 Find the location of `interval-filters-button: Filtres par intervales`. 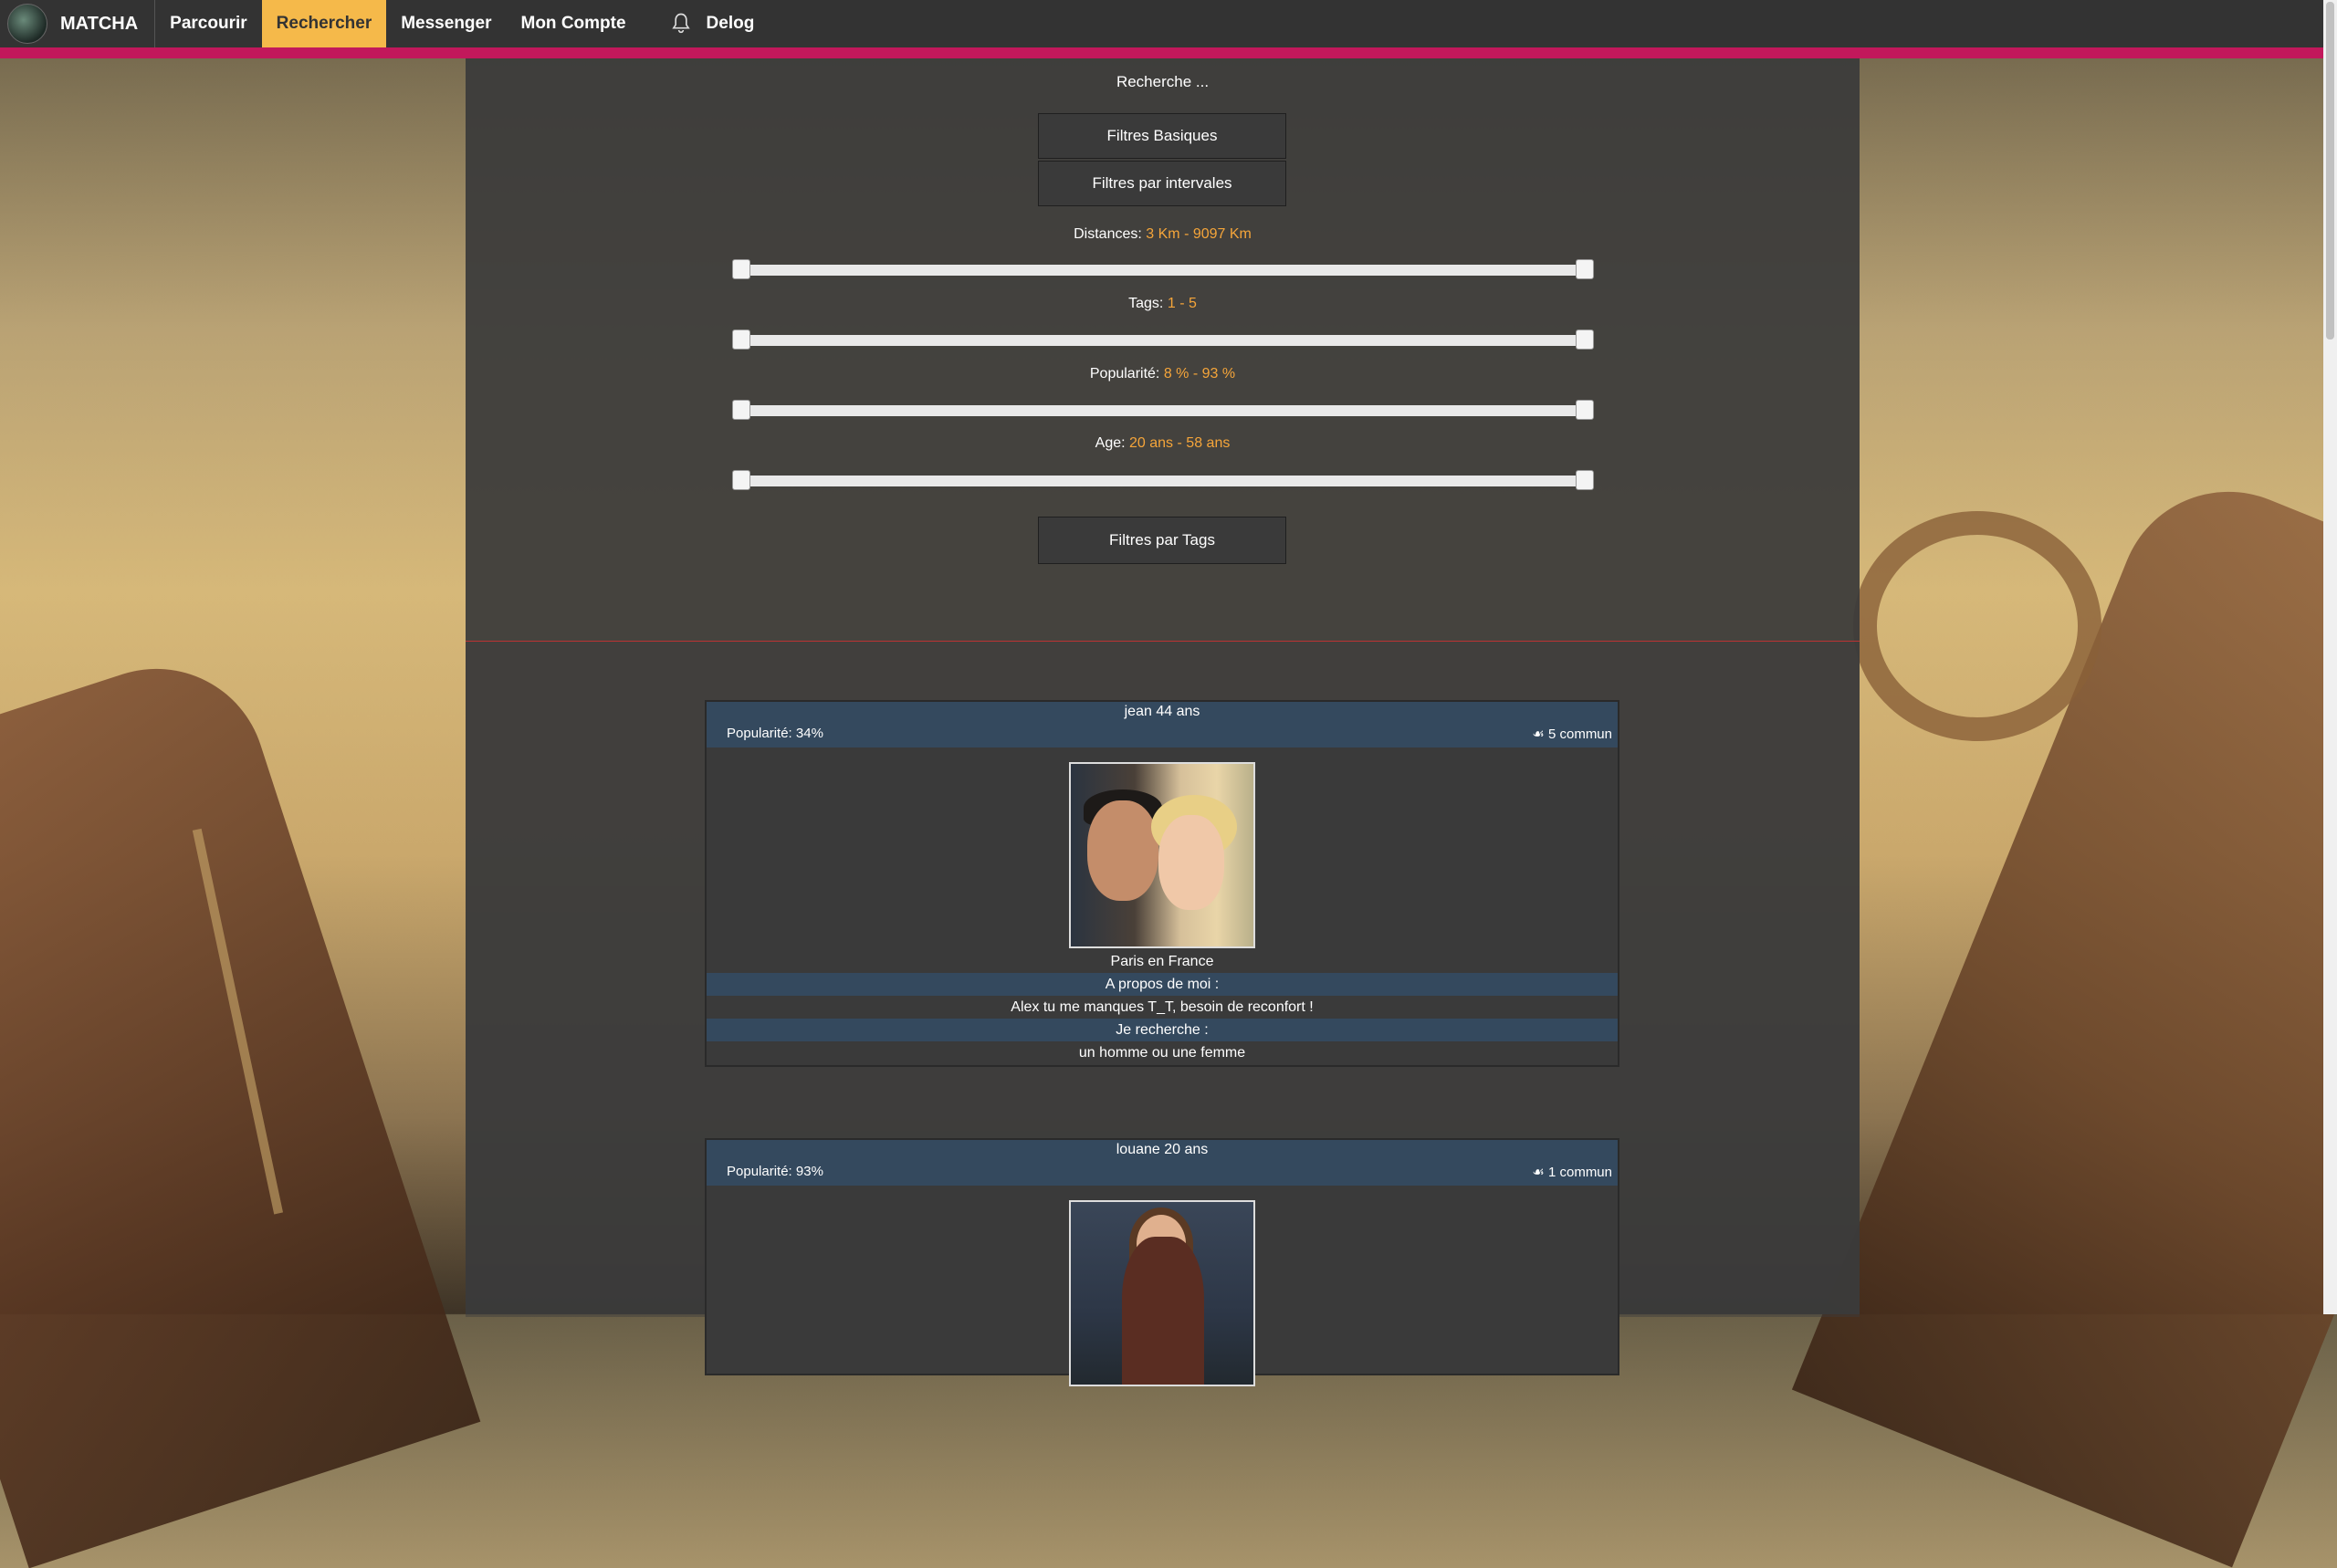

interval-filters-button: Filtres par intervales is located at coordinates (1162, 183).